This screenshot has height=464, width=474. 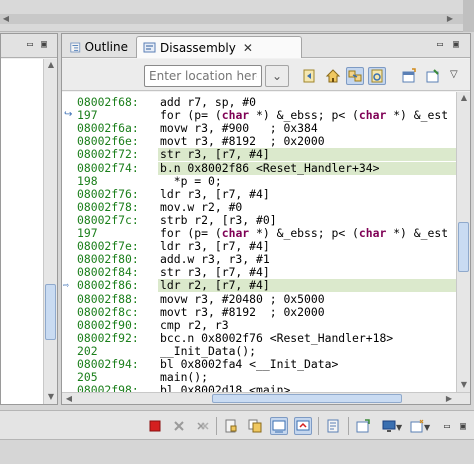 I want to click on source-text: main();, so click(x=184, y=377).